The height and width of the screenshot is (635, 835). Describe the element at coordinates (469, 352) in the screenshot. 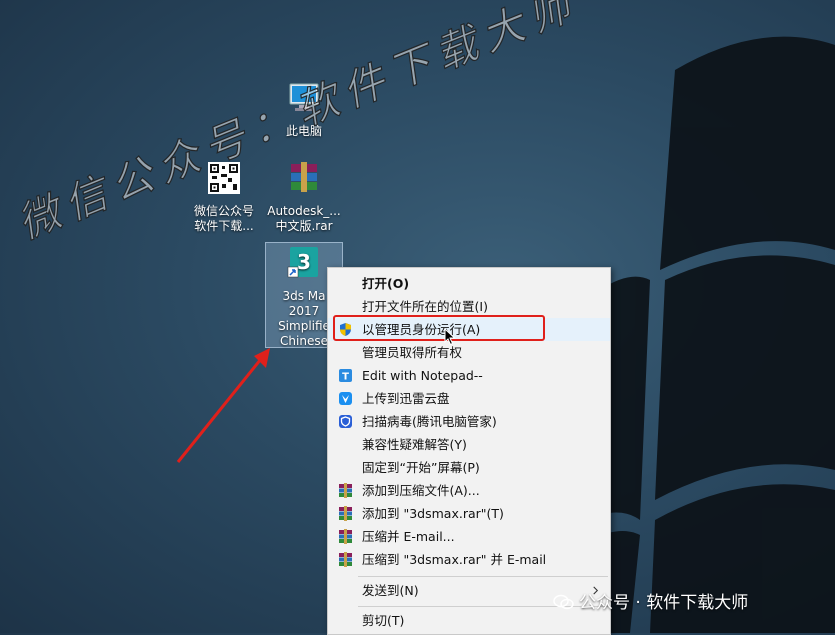

I see `menu-item-take-ownership: 管理员取得所有权` at that location.